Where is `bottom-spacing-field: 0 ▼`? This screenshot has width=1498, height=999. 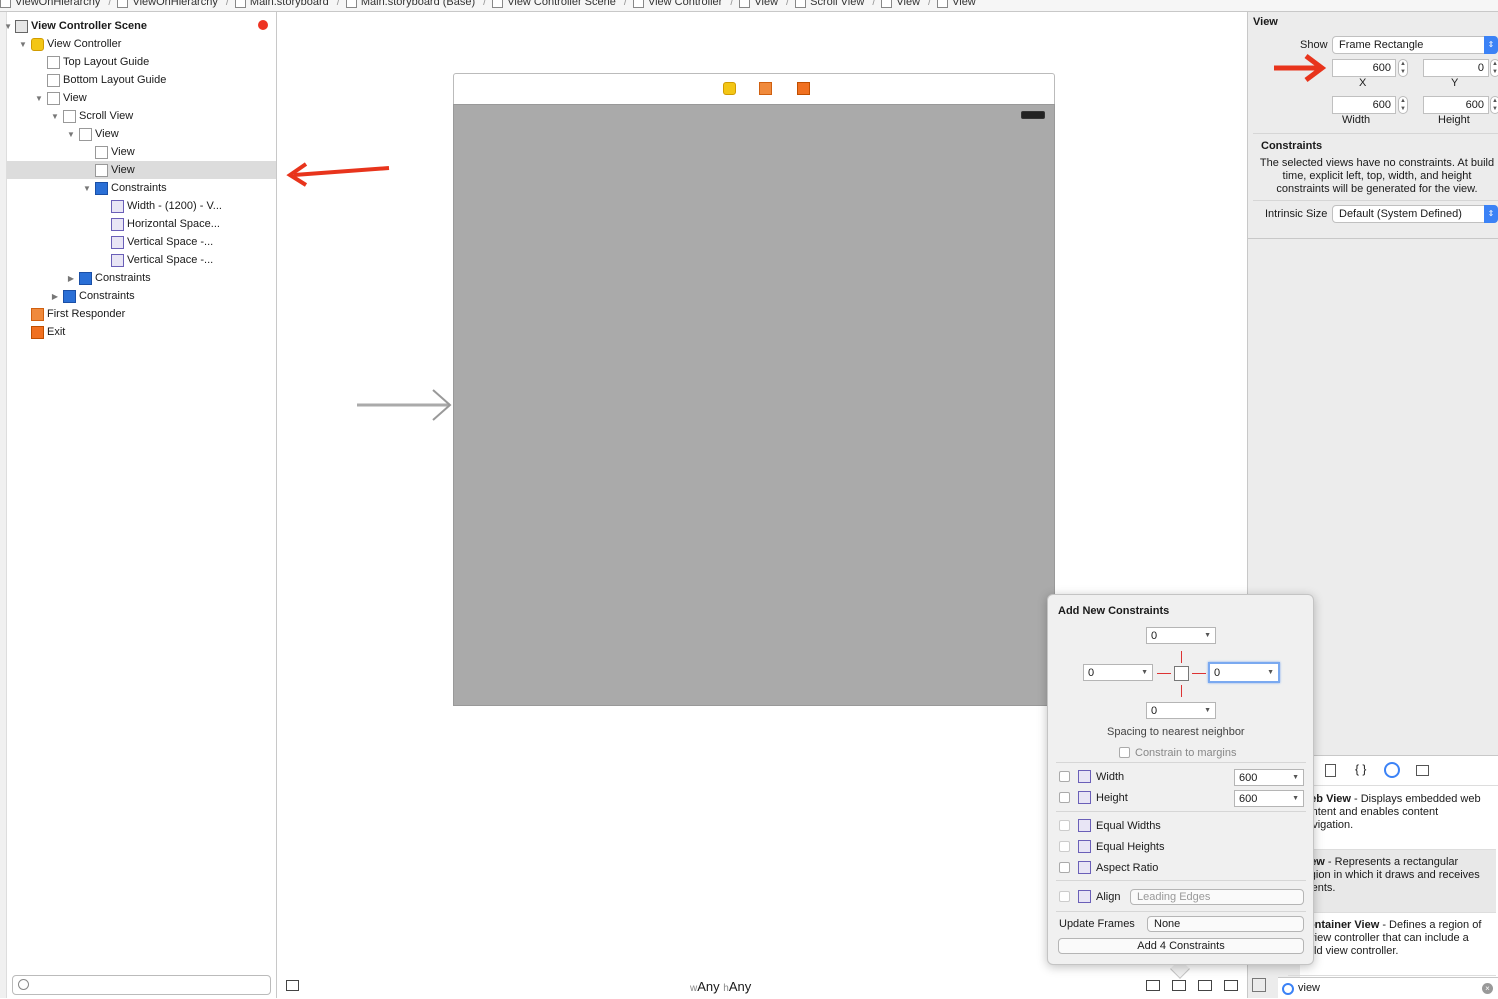
bottom-spacing-field: 0 ▼ is located at coordinates (1181, 710).